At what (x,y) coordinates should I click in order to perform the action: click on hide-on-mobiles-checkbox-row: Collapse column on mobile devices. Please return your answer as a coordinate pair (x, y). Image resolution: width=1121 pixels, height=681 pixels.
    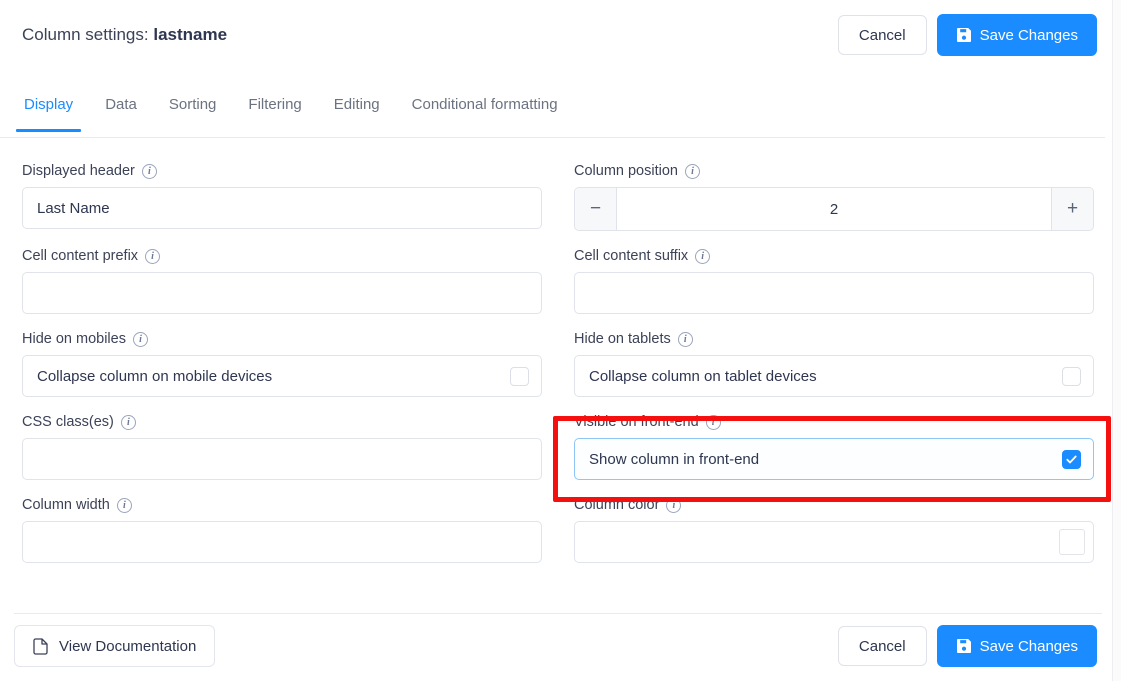
    Looking at the image, I should click on (282, 376).